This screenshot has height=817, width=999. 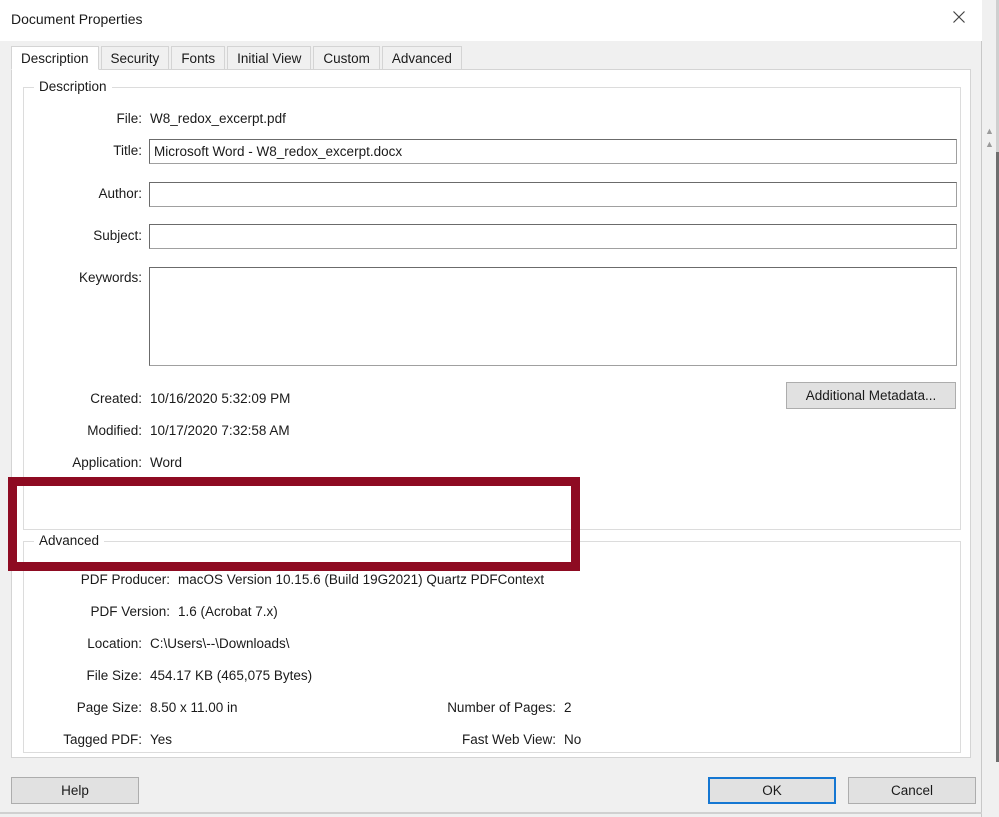 What do you see at coordinates (269, 58) in the screenshot?
I see `tab-initial-view: Initial View` at bounding box center [269, 58].